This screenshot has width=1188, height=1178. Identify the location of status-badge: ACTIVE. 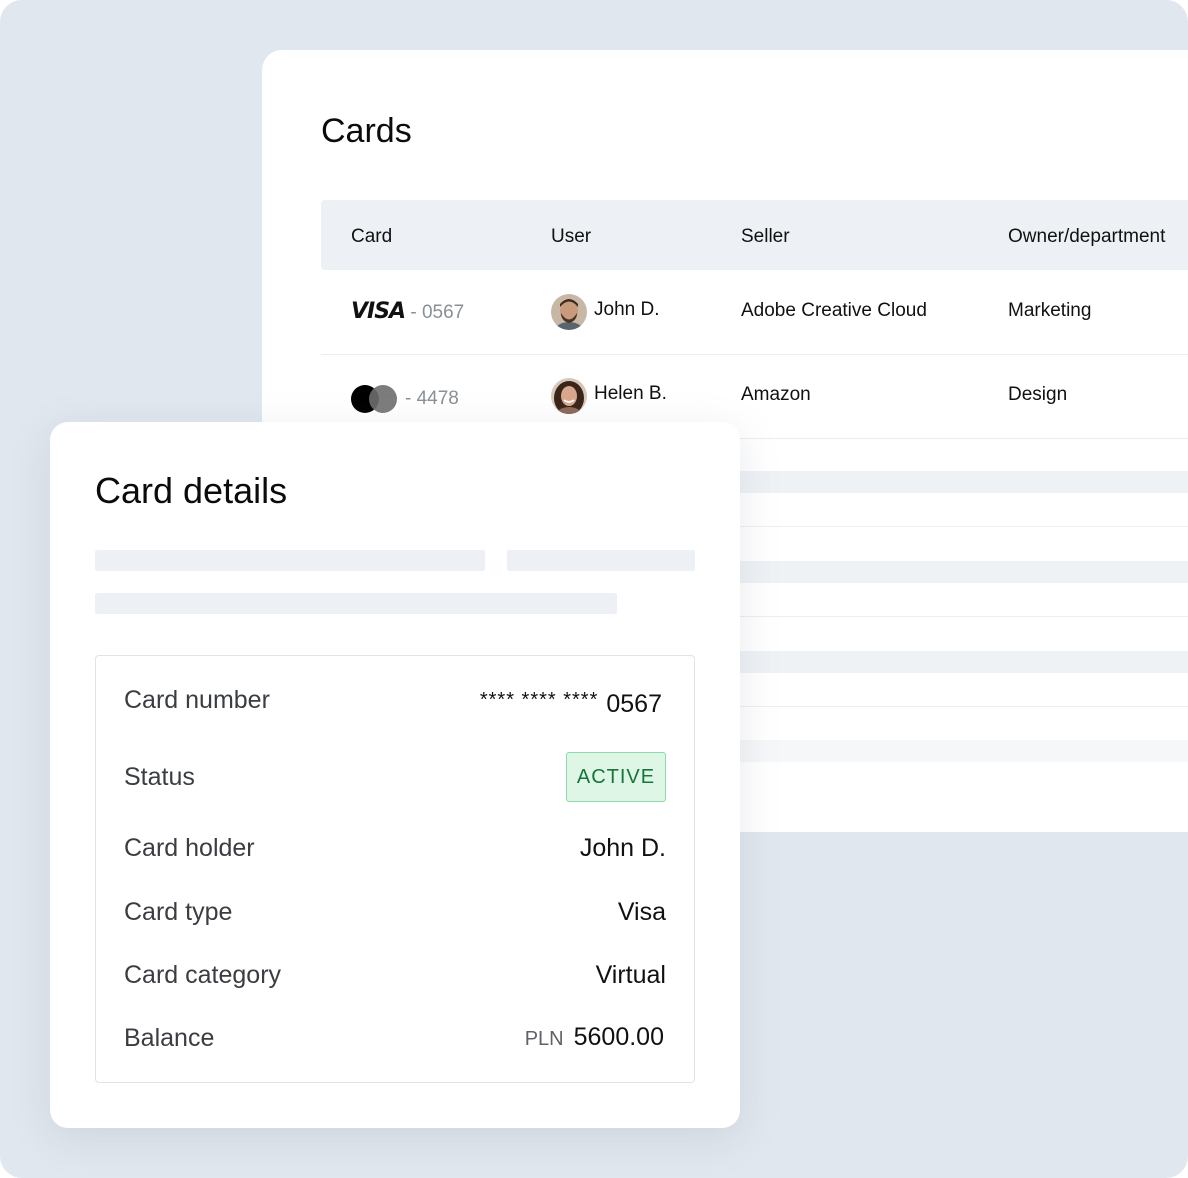
(616, 777).